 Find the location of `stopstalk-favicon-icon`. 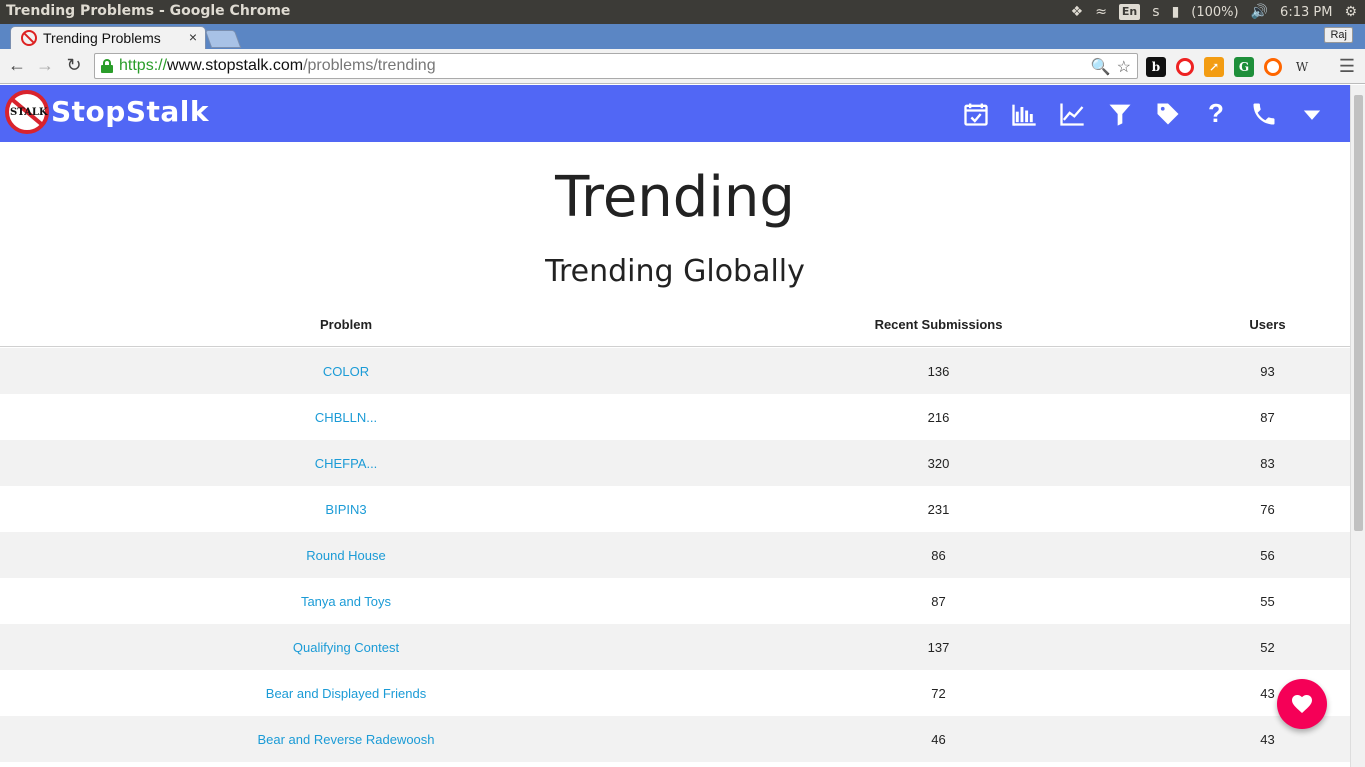

stopstalk-favicon-icon is located at coordinates (29, 38).